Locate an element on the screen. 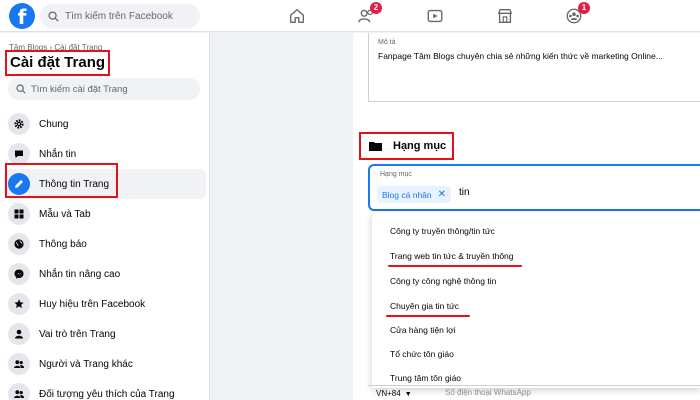 This screenshot has height=400, width=700. person-icon is located at coordinates (19, 334).